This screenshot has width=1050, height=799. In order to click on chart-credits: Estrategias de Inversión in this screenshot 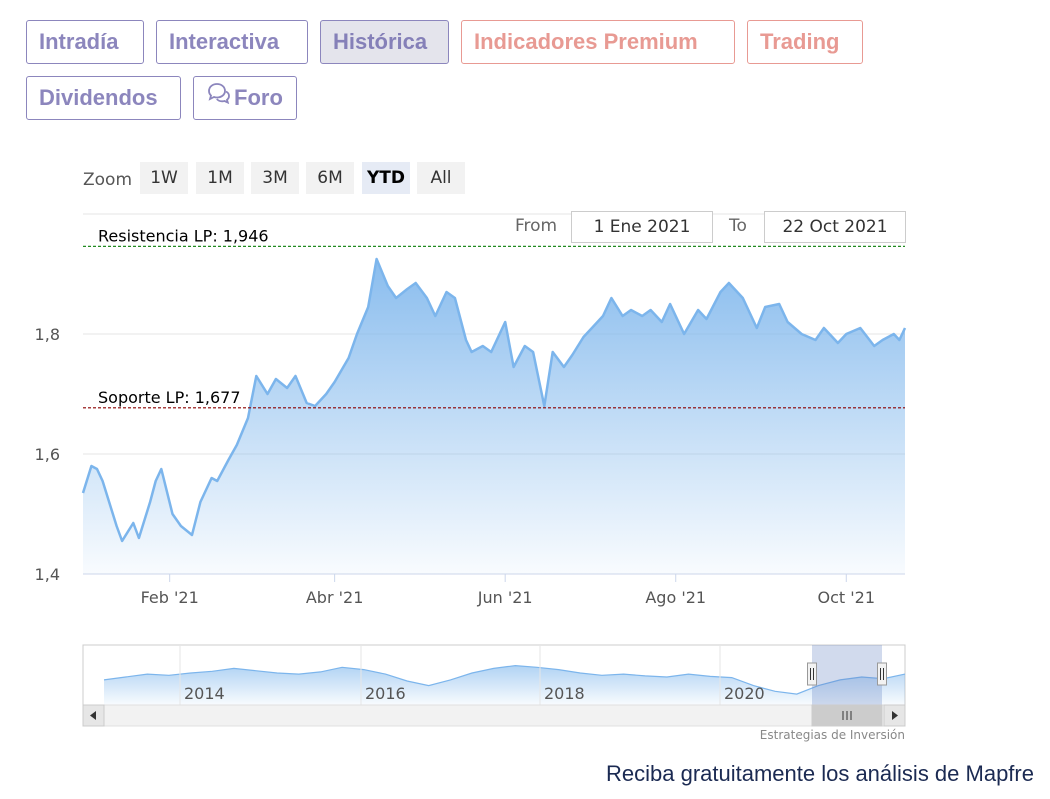, I will do `click(832, 735)`.